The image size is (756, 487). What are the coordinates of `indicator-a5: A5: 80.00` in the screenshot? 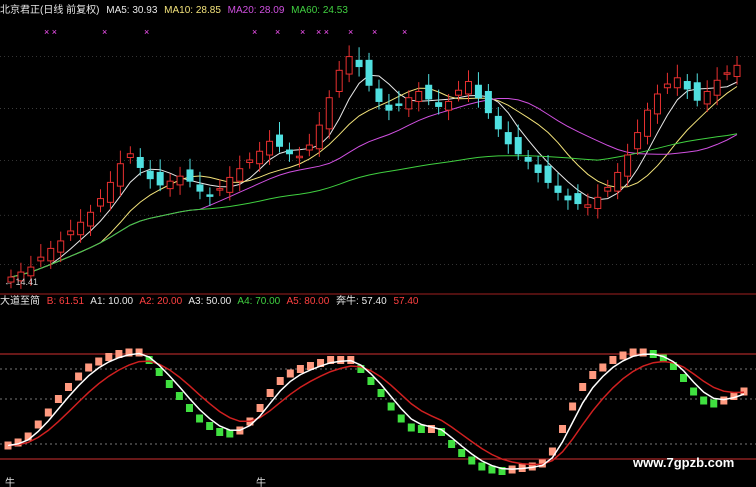 It's located at (308, 301).